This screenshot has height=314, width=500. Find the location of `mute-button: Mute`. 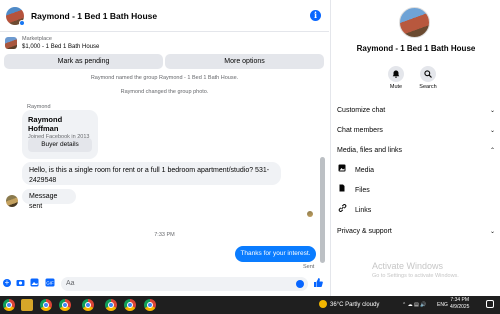

mute-button: Mute is located at coordinates (396, 78).